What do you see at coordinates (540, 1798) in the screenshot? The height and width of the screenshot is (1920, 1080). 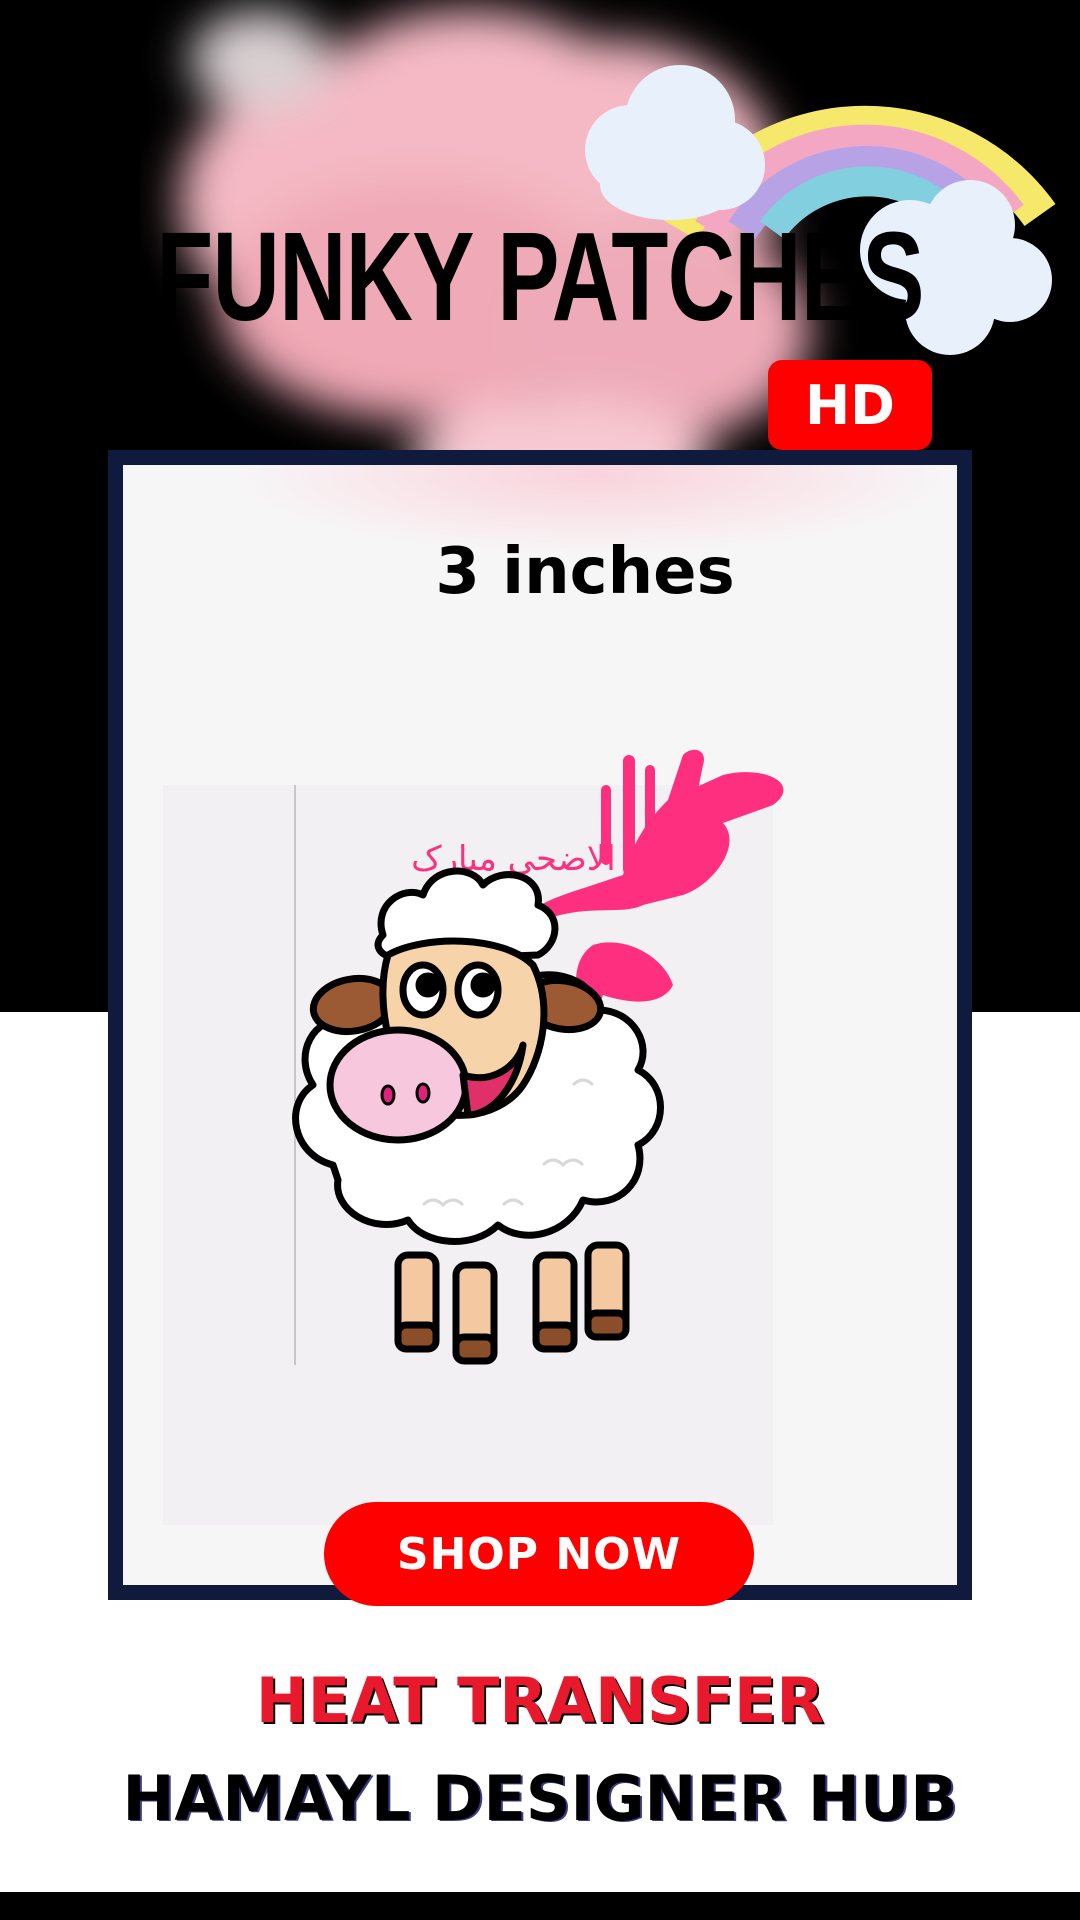 I see `brand-name: HAMAYL DESIGNER HUB` at bounding box center [540, 1798].